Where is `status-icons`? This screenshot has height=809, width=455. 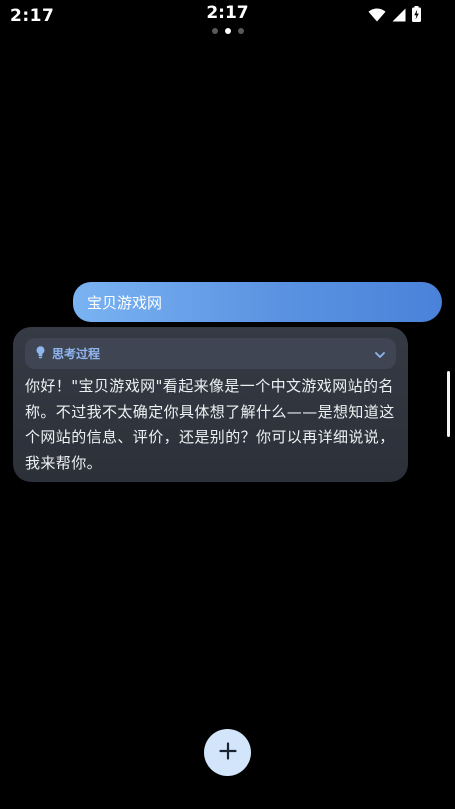
status-icons is located at coordinates (394, 16).